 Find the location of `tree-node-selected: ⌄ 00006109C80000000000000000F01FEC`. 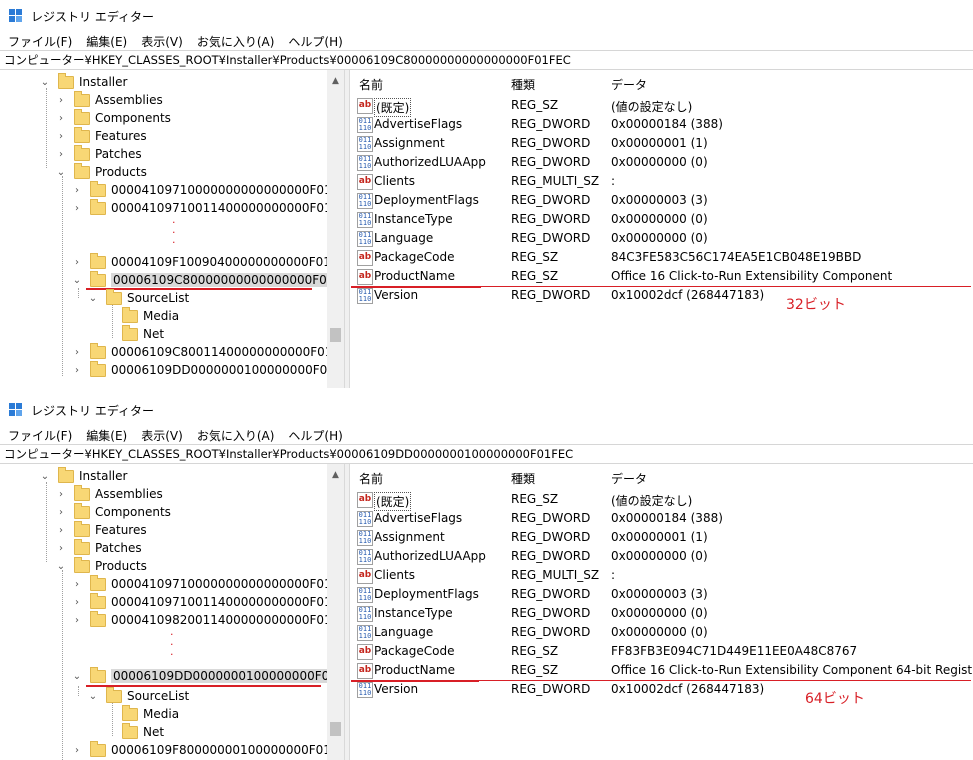

tree-node-selected: ⌄ 00006109C80000000000000000F01FEC is located at coordinates (208, 279).